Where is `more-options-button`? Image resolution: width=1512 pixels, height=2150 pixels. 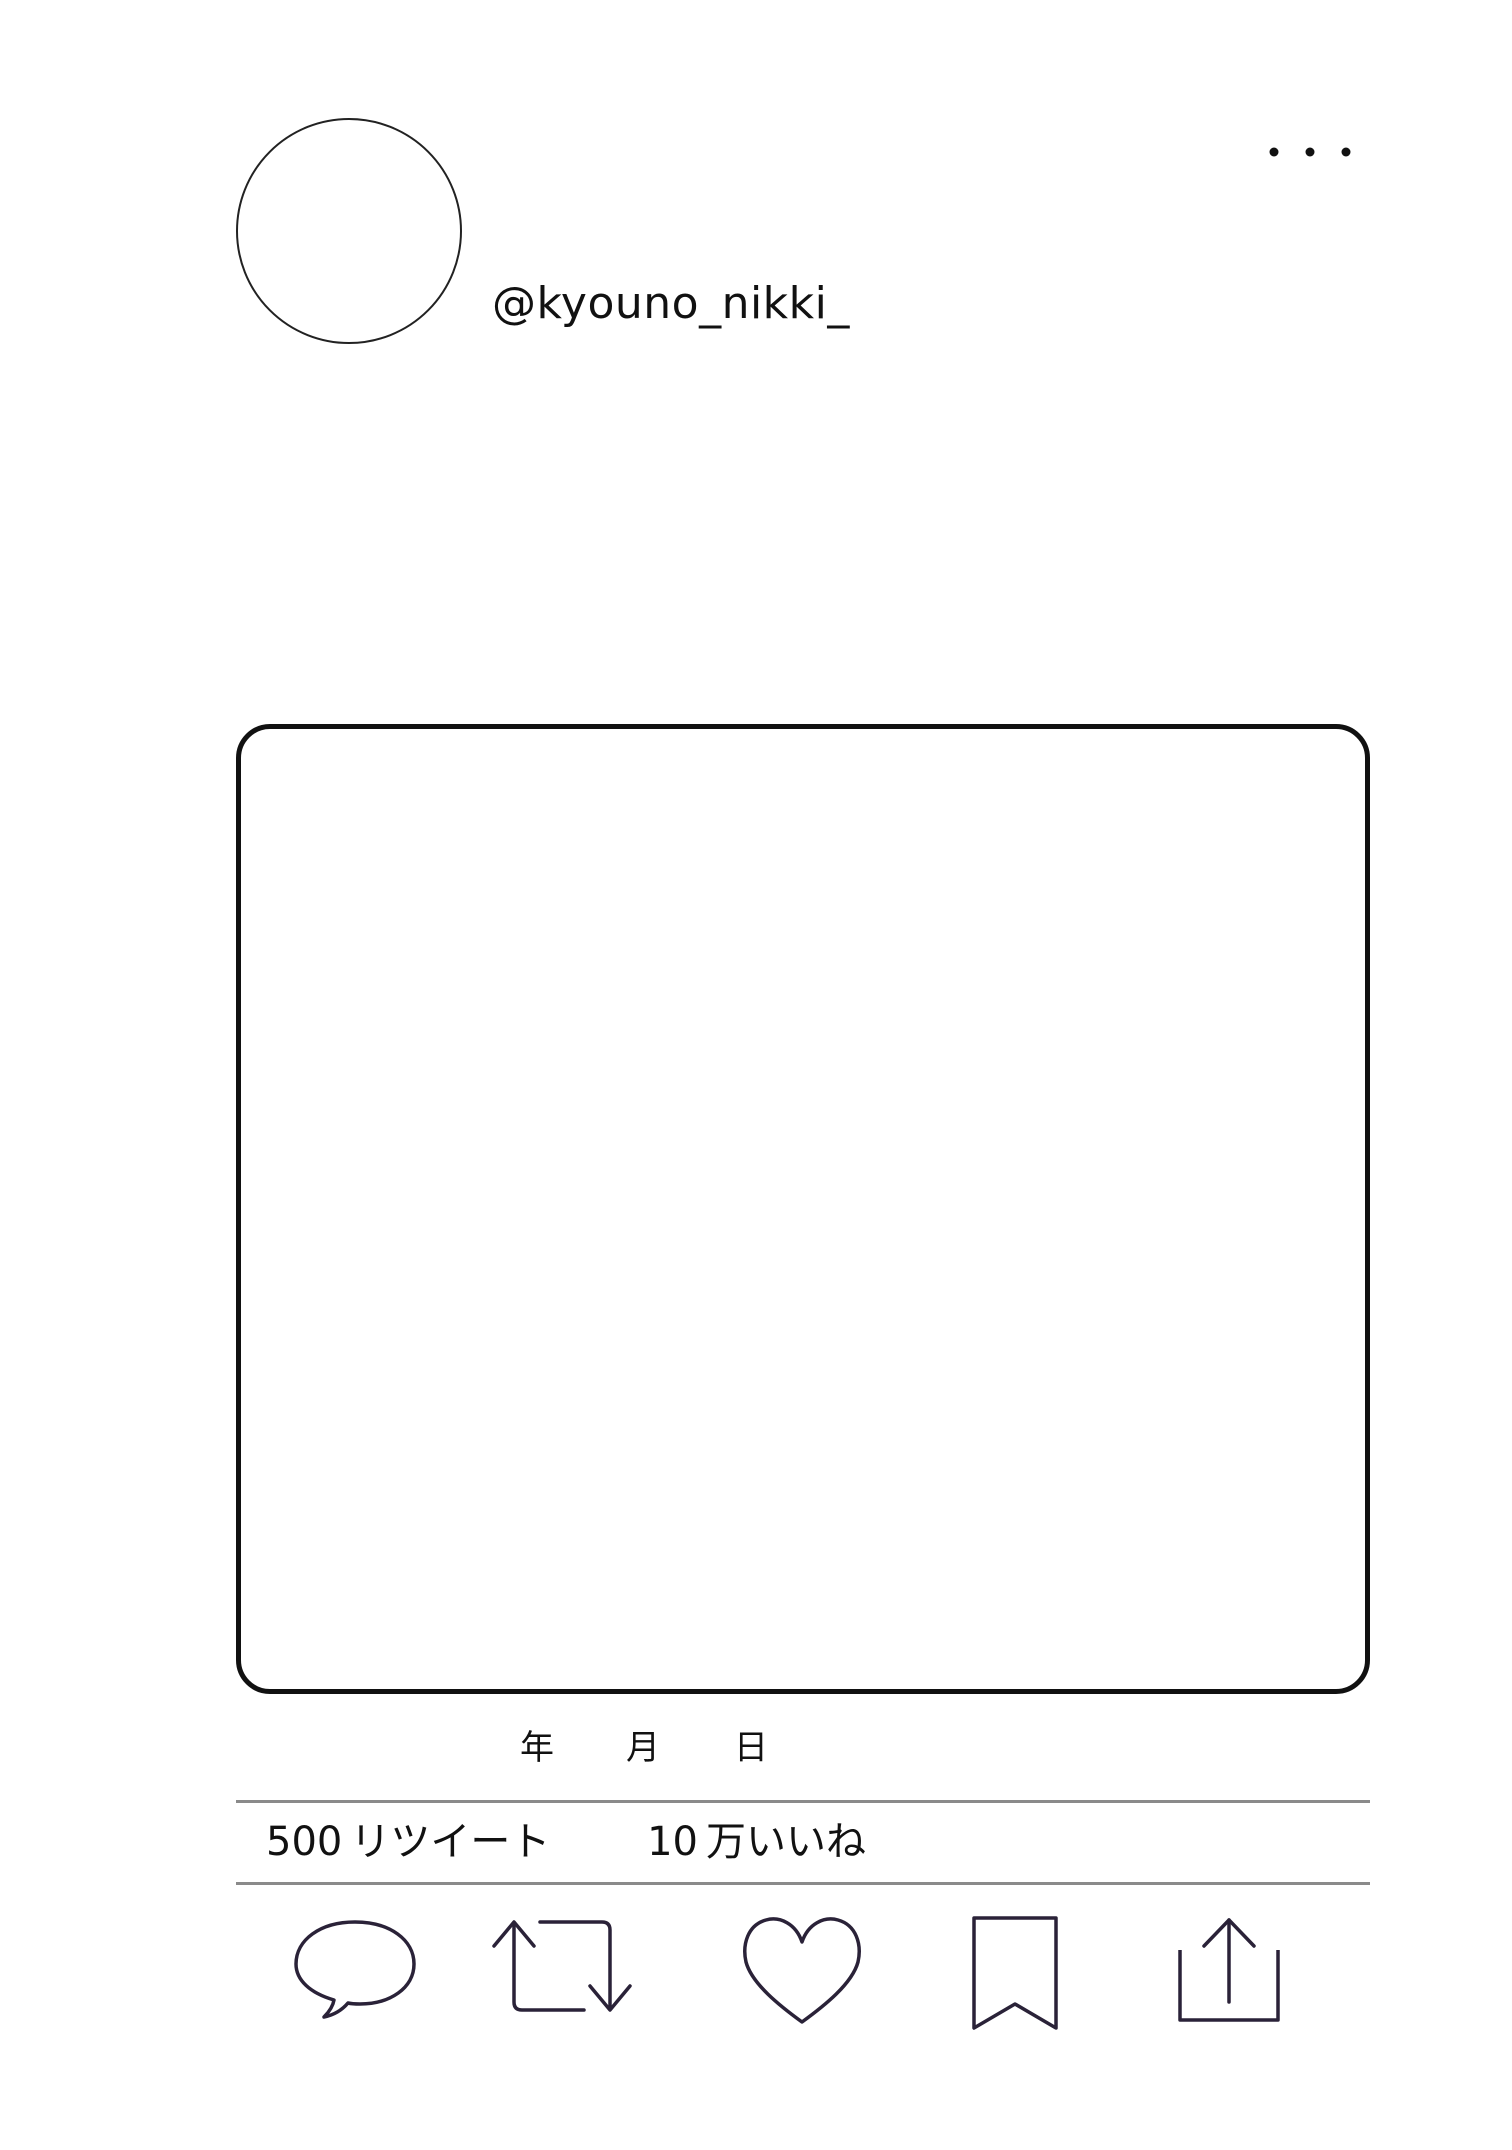 more-options-button is located at coordinates (1306, 152).